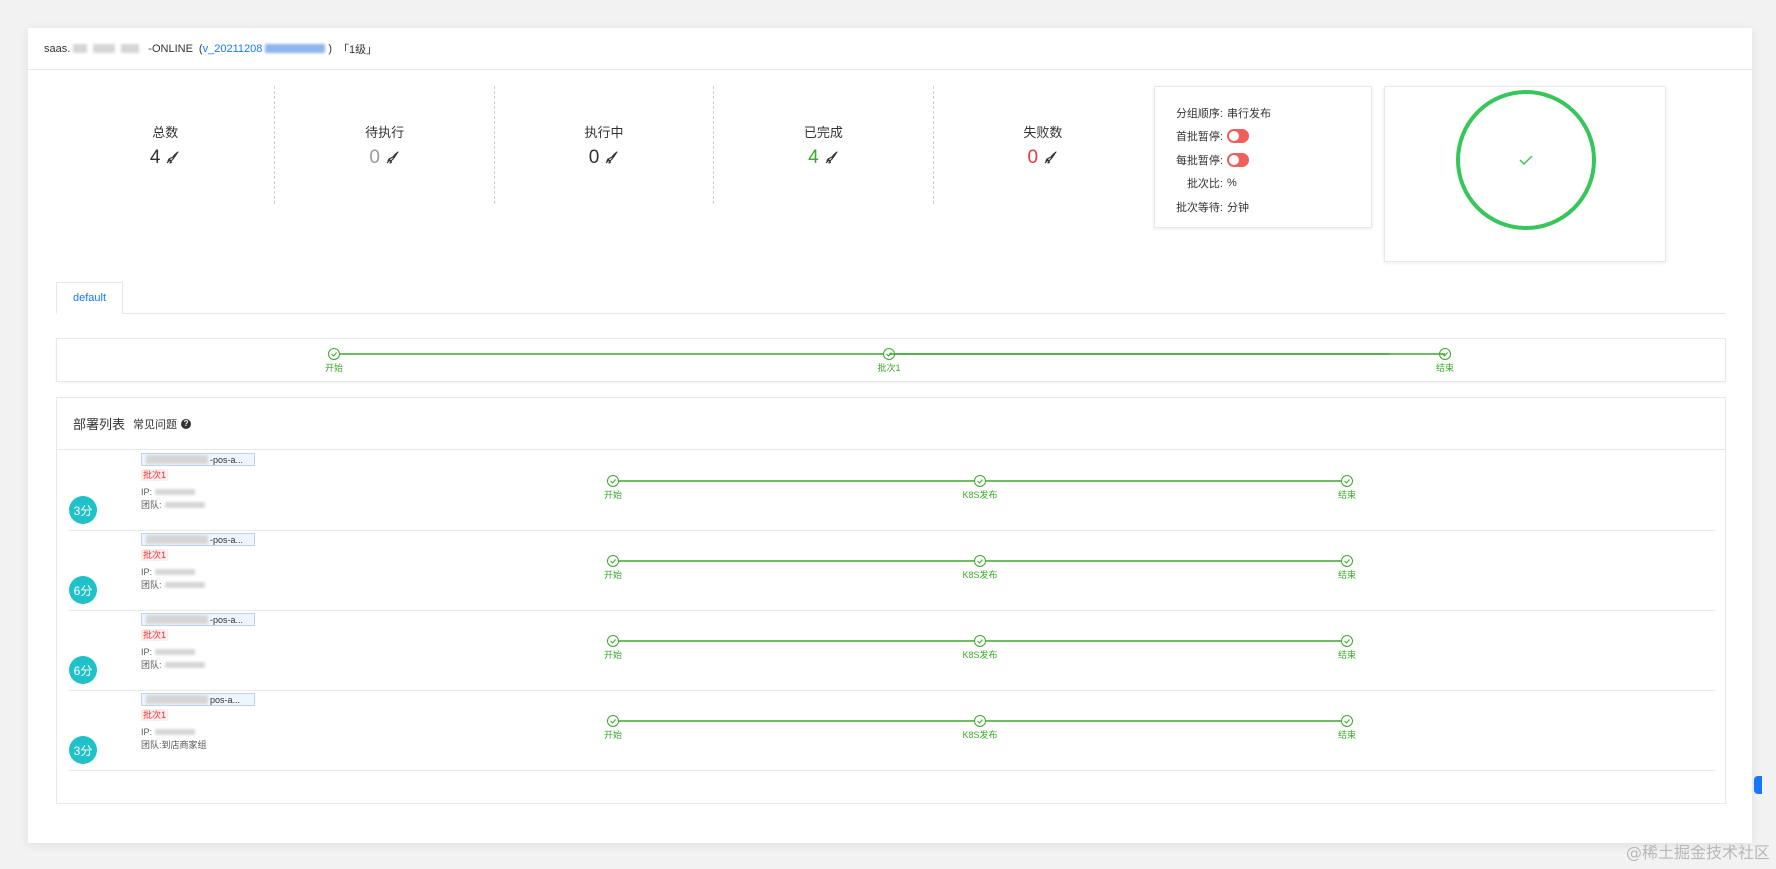 The image size is (1776, 869). I want to click on group-tabs: default, so click(891, 298).